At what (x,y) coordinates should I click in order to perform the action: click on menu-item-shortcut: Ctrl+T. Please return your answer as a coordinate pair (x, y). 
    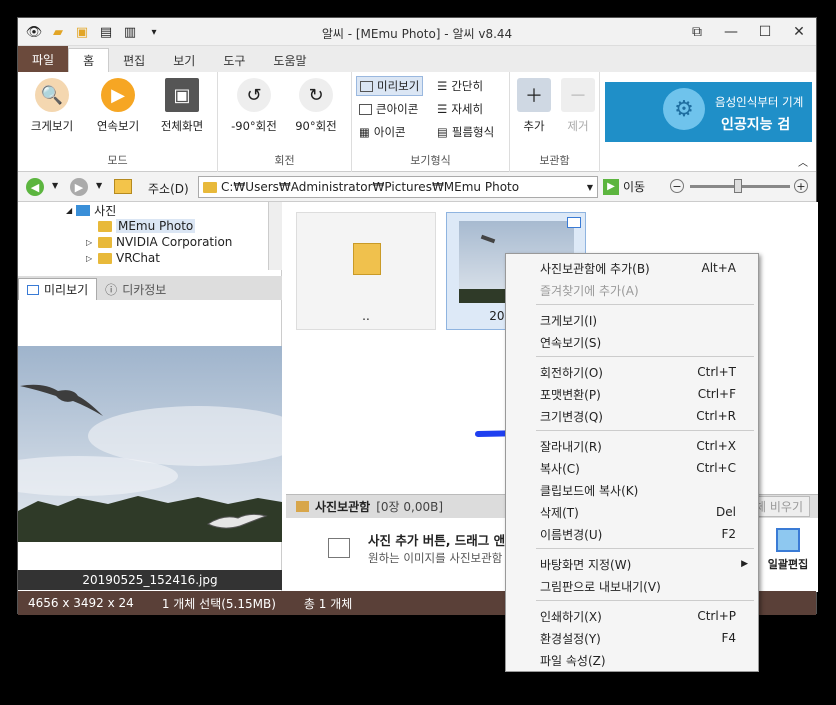
    Looking at the image, I should click on (716, 372).